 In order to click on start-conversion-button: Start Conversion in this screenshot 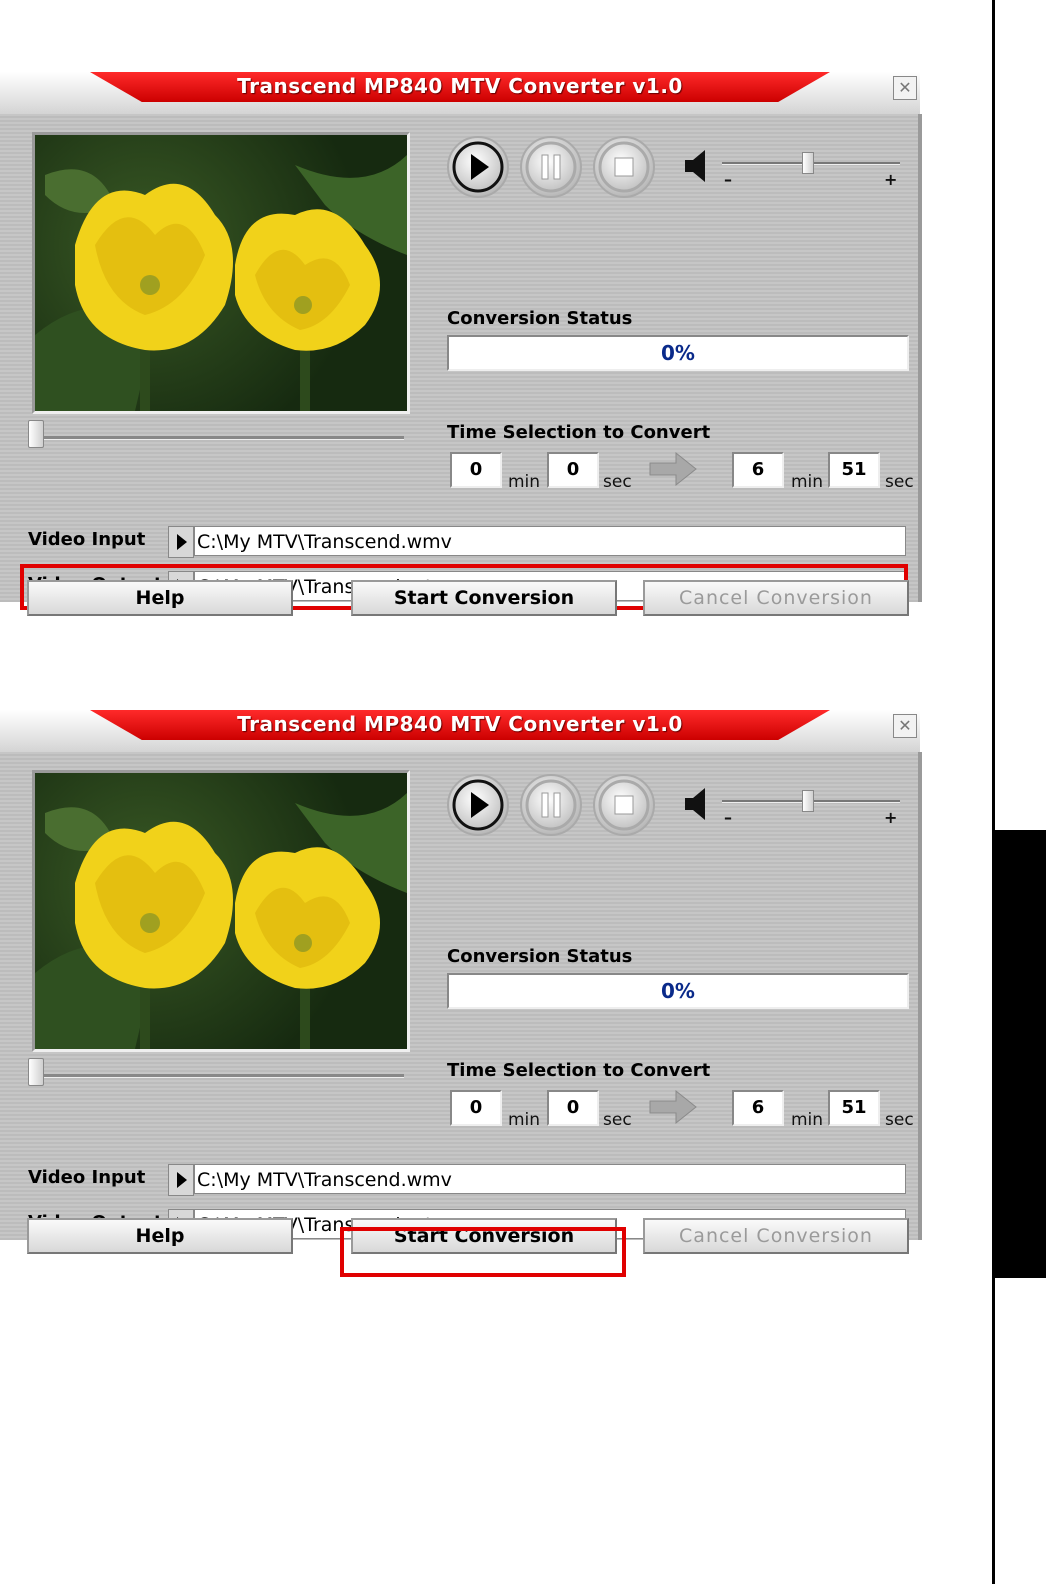, I will do `click(484, 598)`.